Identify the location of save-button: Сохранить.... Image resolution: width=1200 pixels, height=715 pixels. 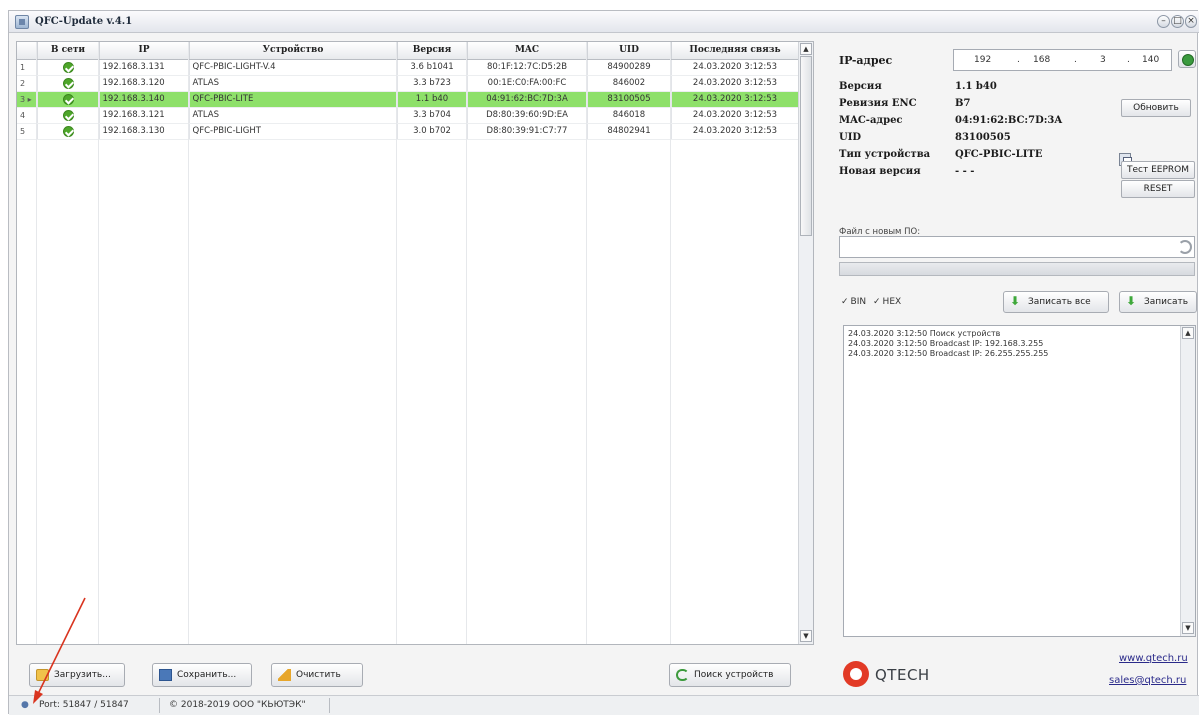
(202, 675).